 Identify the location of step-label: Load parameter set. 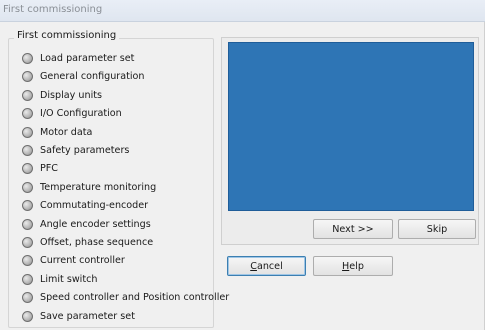
(87, 58).